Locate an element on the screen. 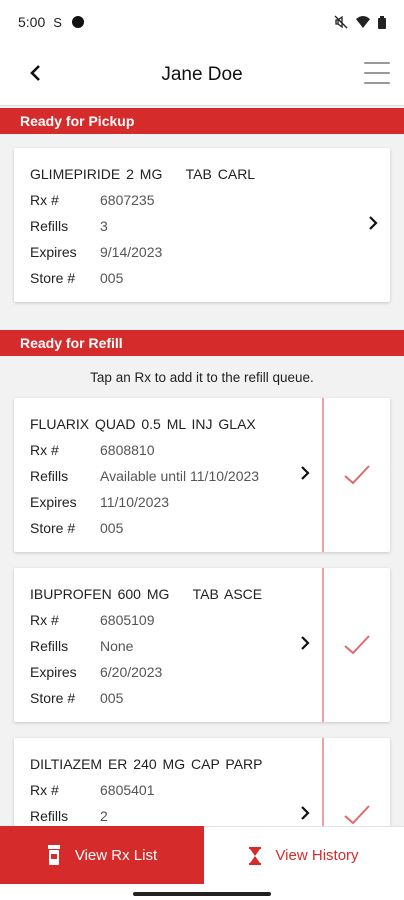 Image resolution: width=404 pixels, height=900 pixels. view-rx-list-button: View Rx List is located at coordinates (102, 855).